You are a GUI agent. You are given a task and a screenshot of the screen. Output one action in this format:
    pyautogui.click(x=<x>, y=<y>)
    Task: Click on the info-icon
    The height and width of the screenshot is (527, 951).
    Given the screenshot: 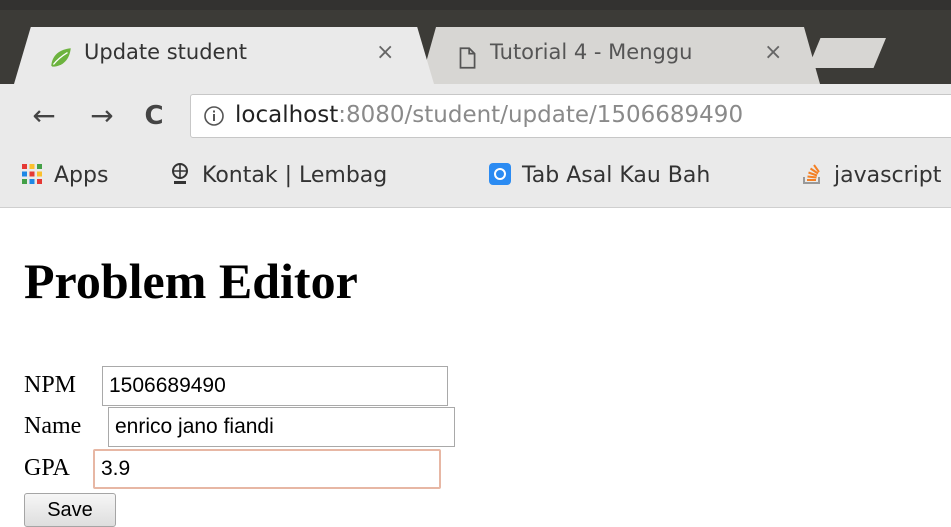 What is the action you would take?
    pyautogui.click(x=214, y=116)
    